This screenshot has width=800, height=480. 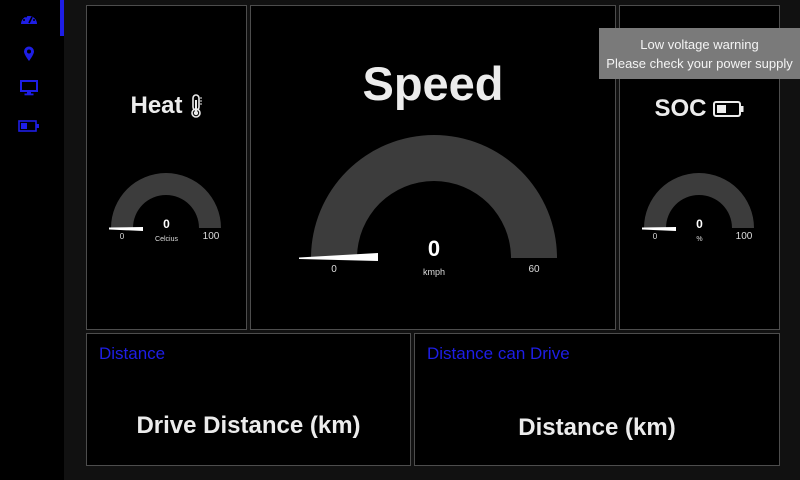 I want to click on monitor-icon, so click(x=29, y=88).